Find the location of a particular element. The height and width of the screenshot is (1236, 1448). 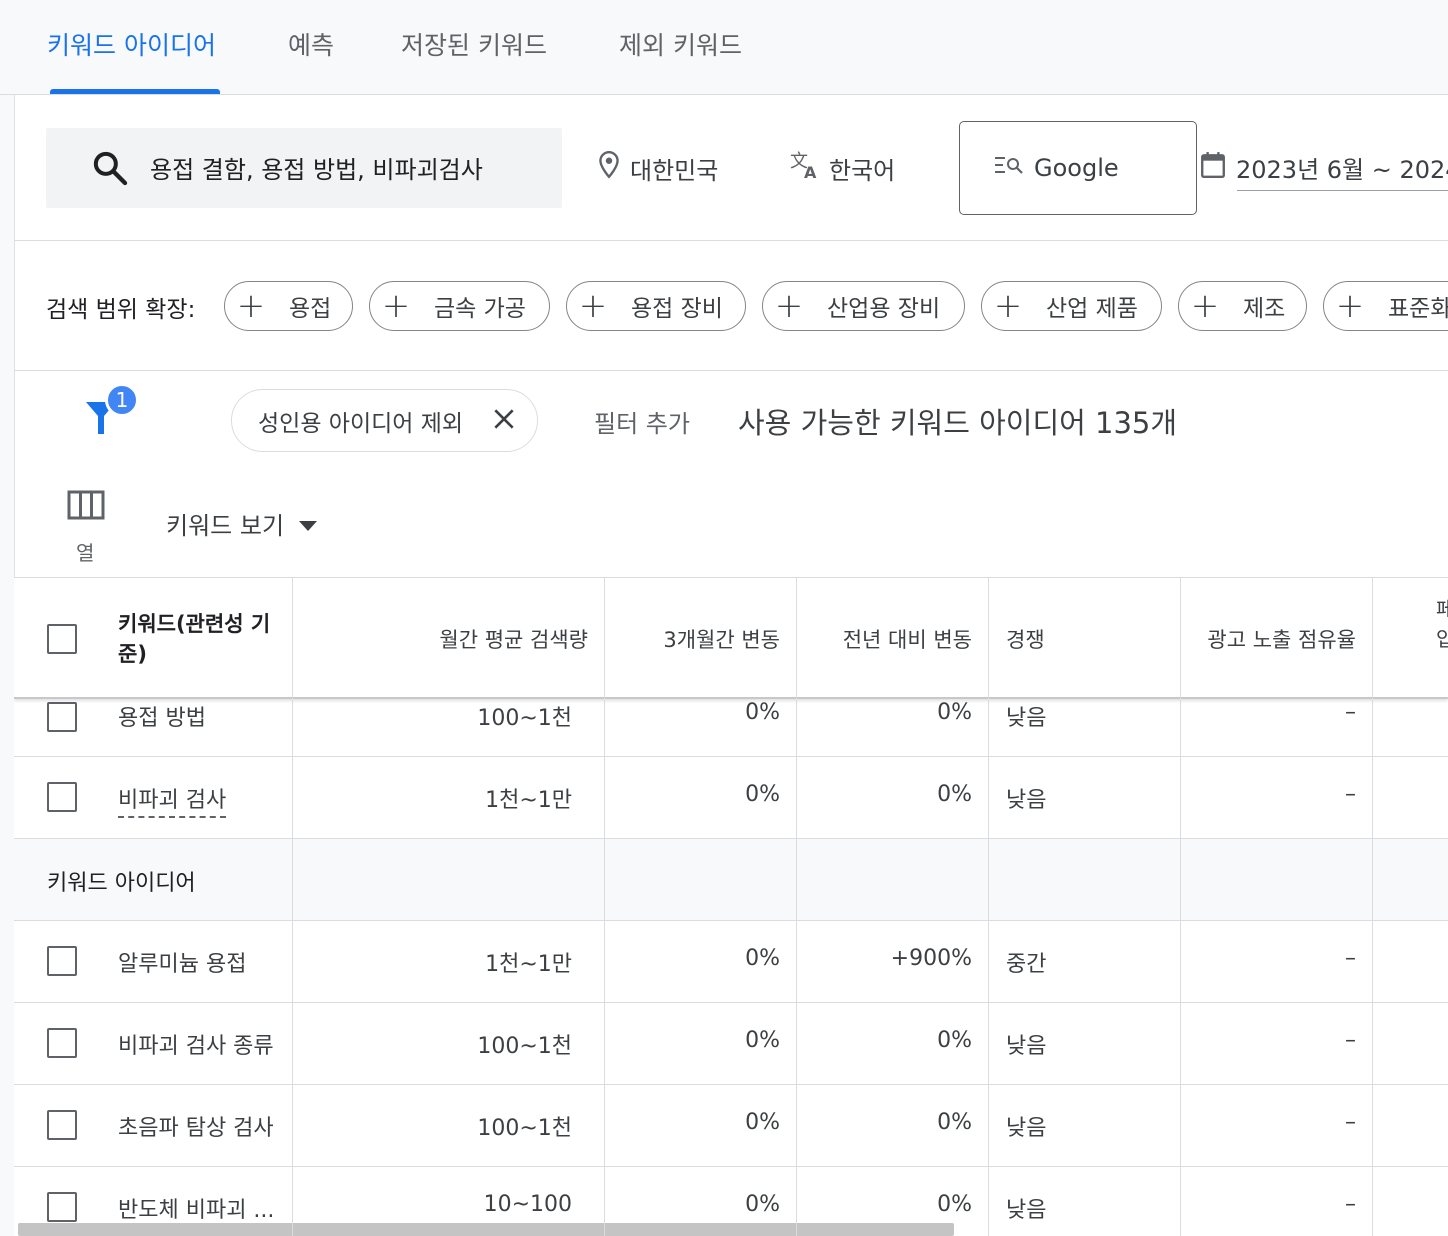

yoy-cell: +900% is located at coordinates (931, 958).